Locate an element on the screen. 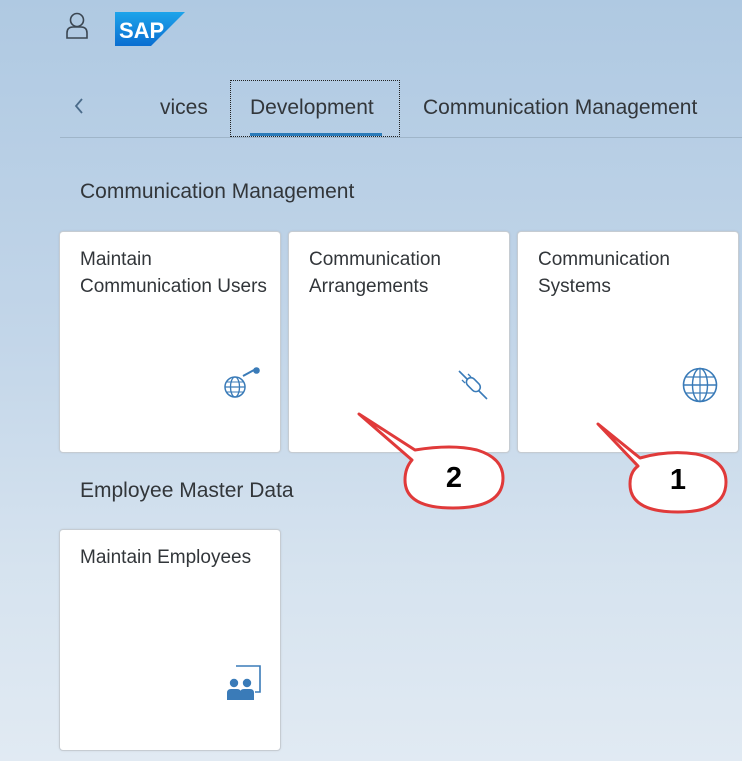 This screenshot has height=761, width=742. tab-selected-indicator is located at coordinates (316, 134).